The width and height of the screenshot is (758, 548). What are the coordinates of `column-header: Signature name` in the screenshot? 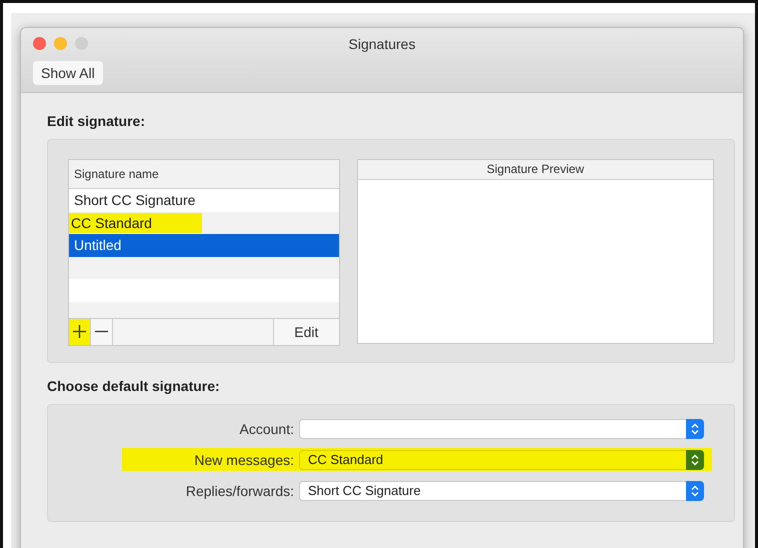 It's located at (204, 174).